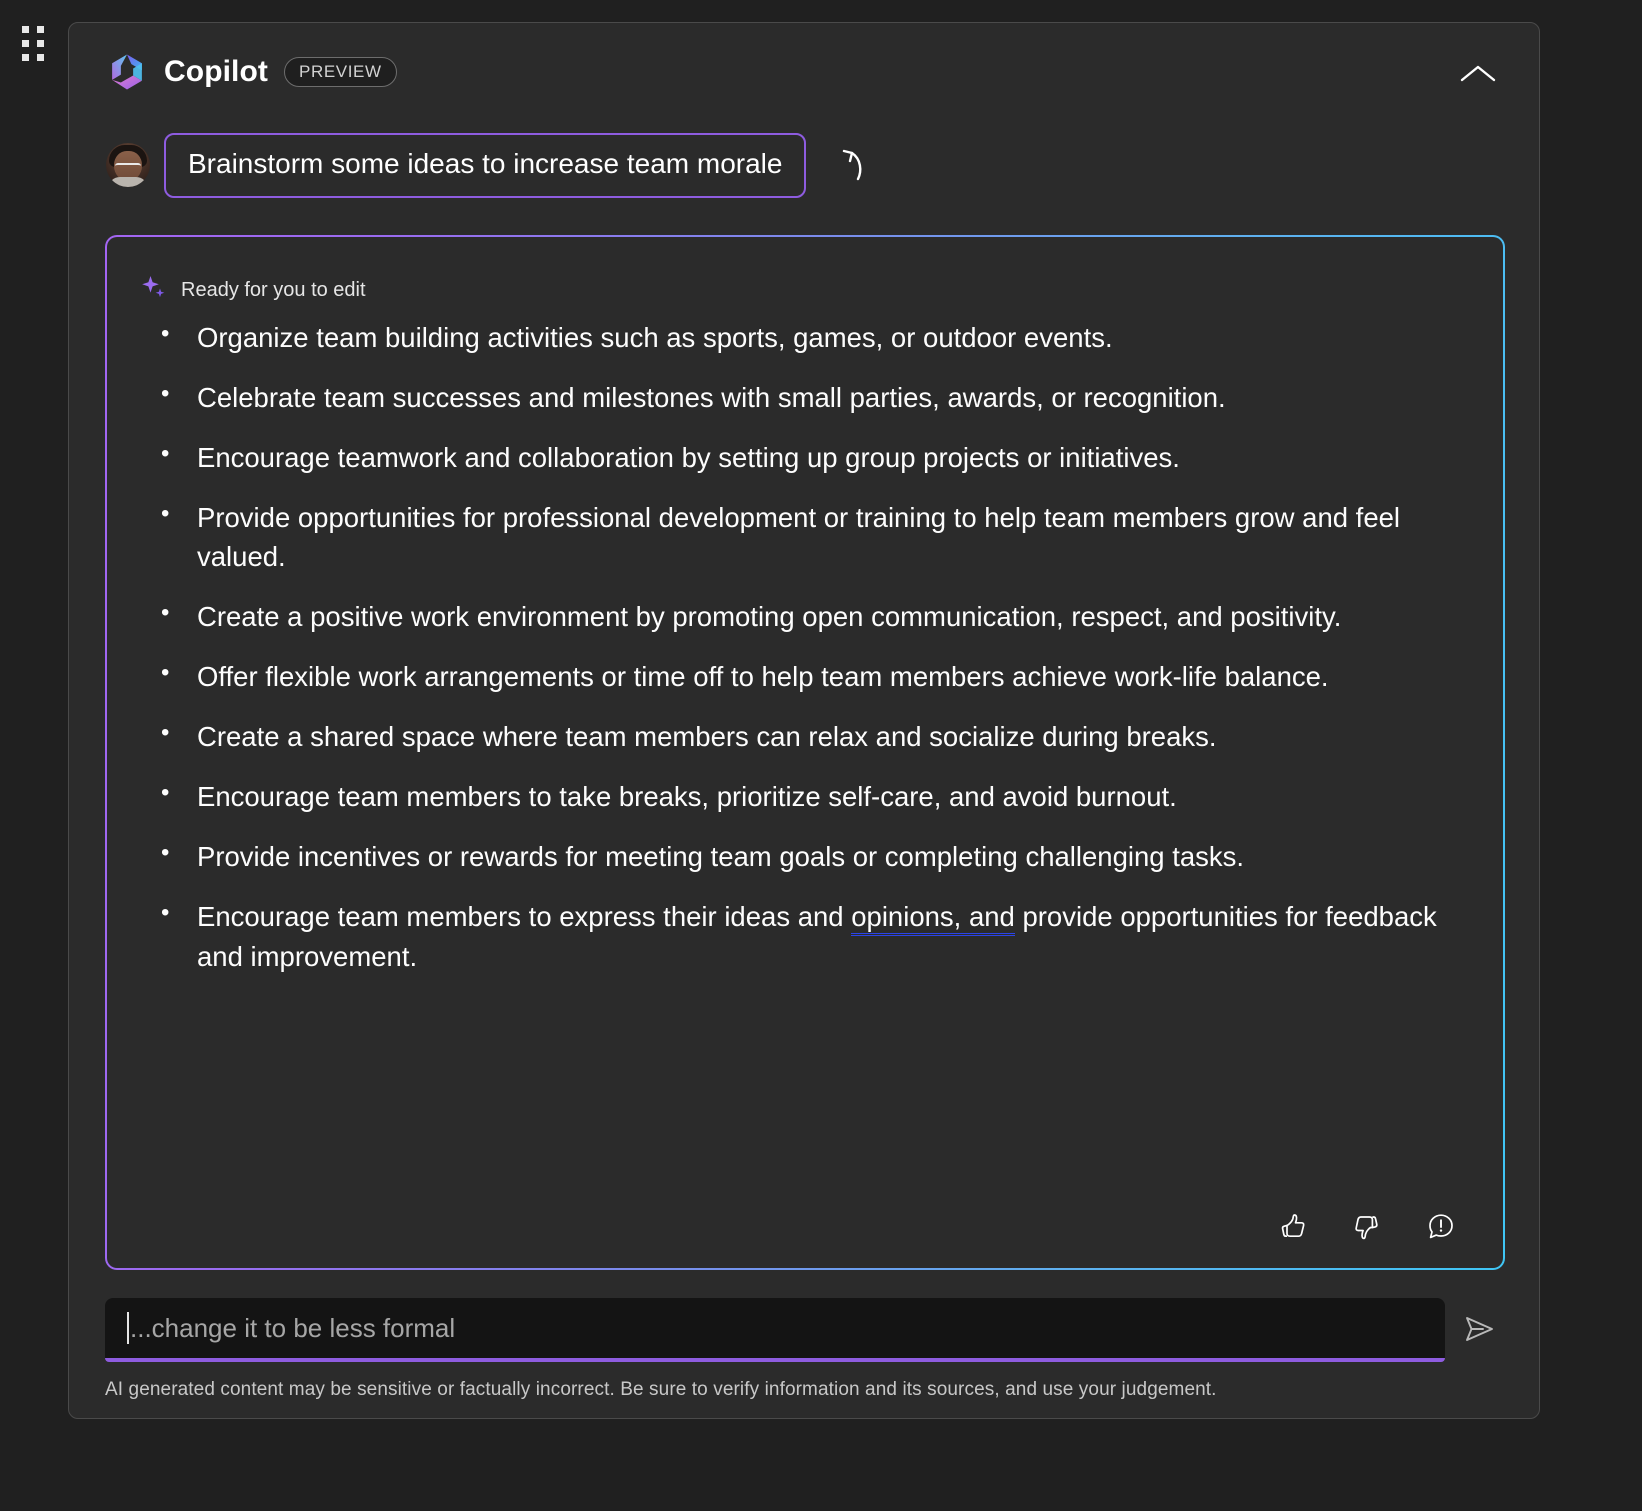 This screenshot has height=1511, width=1642. I want to click on feedback-alert-icon, so click(1441, 1228).